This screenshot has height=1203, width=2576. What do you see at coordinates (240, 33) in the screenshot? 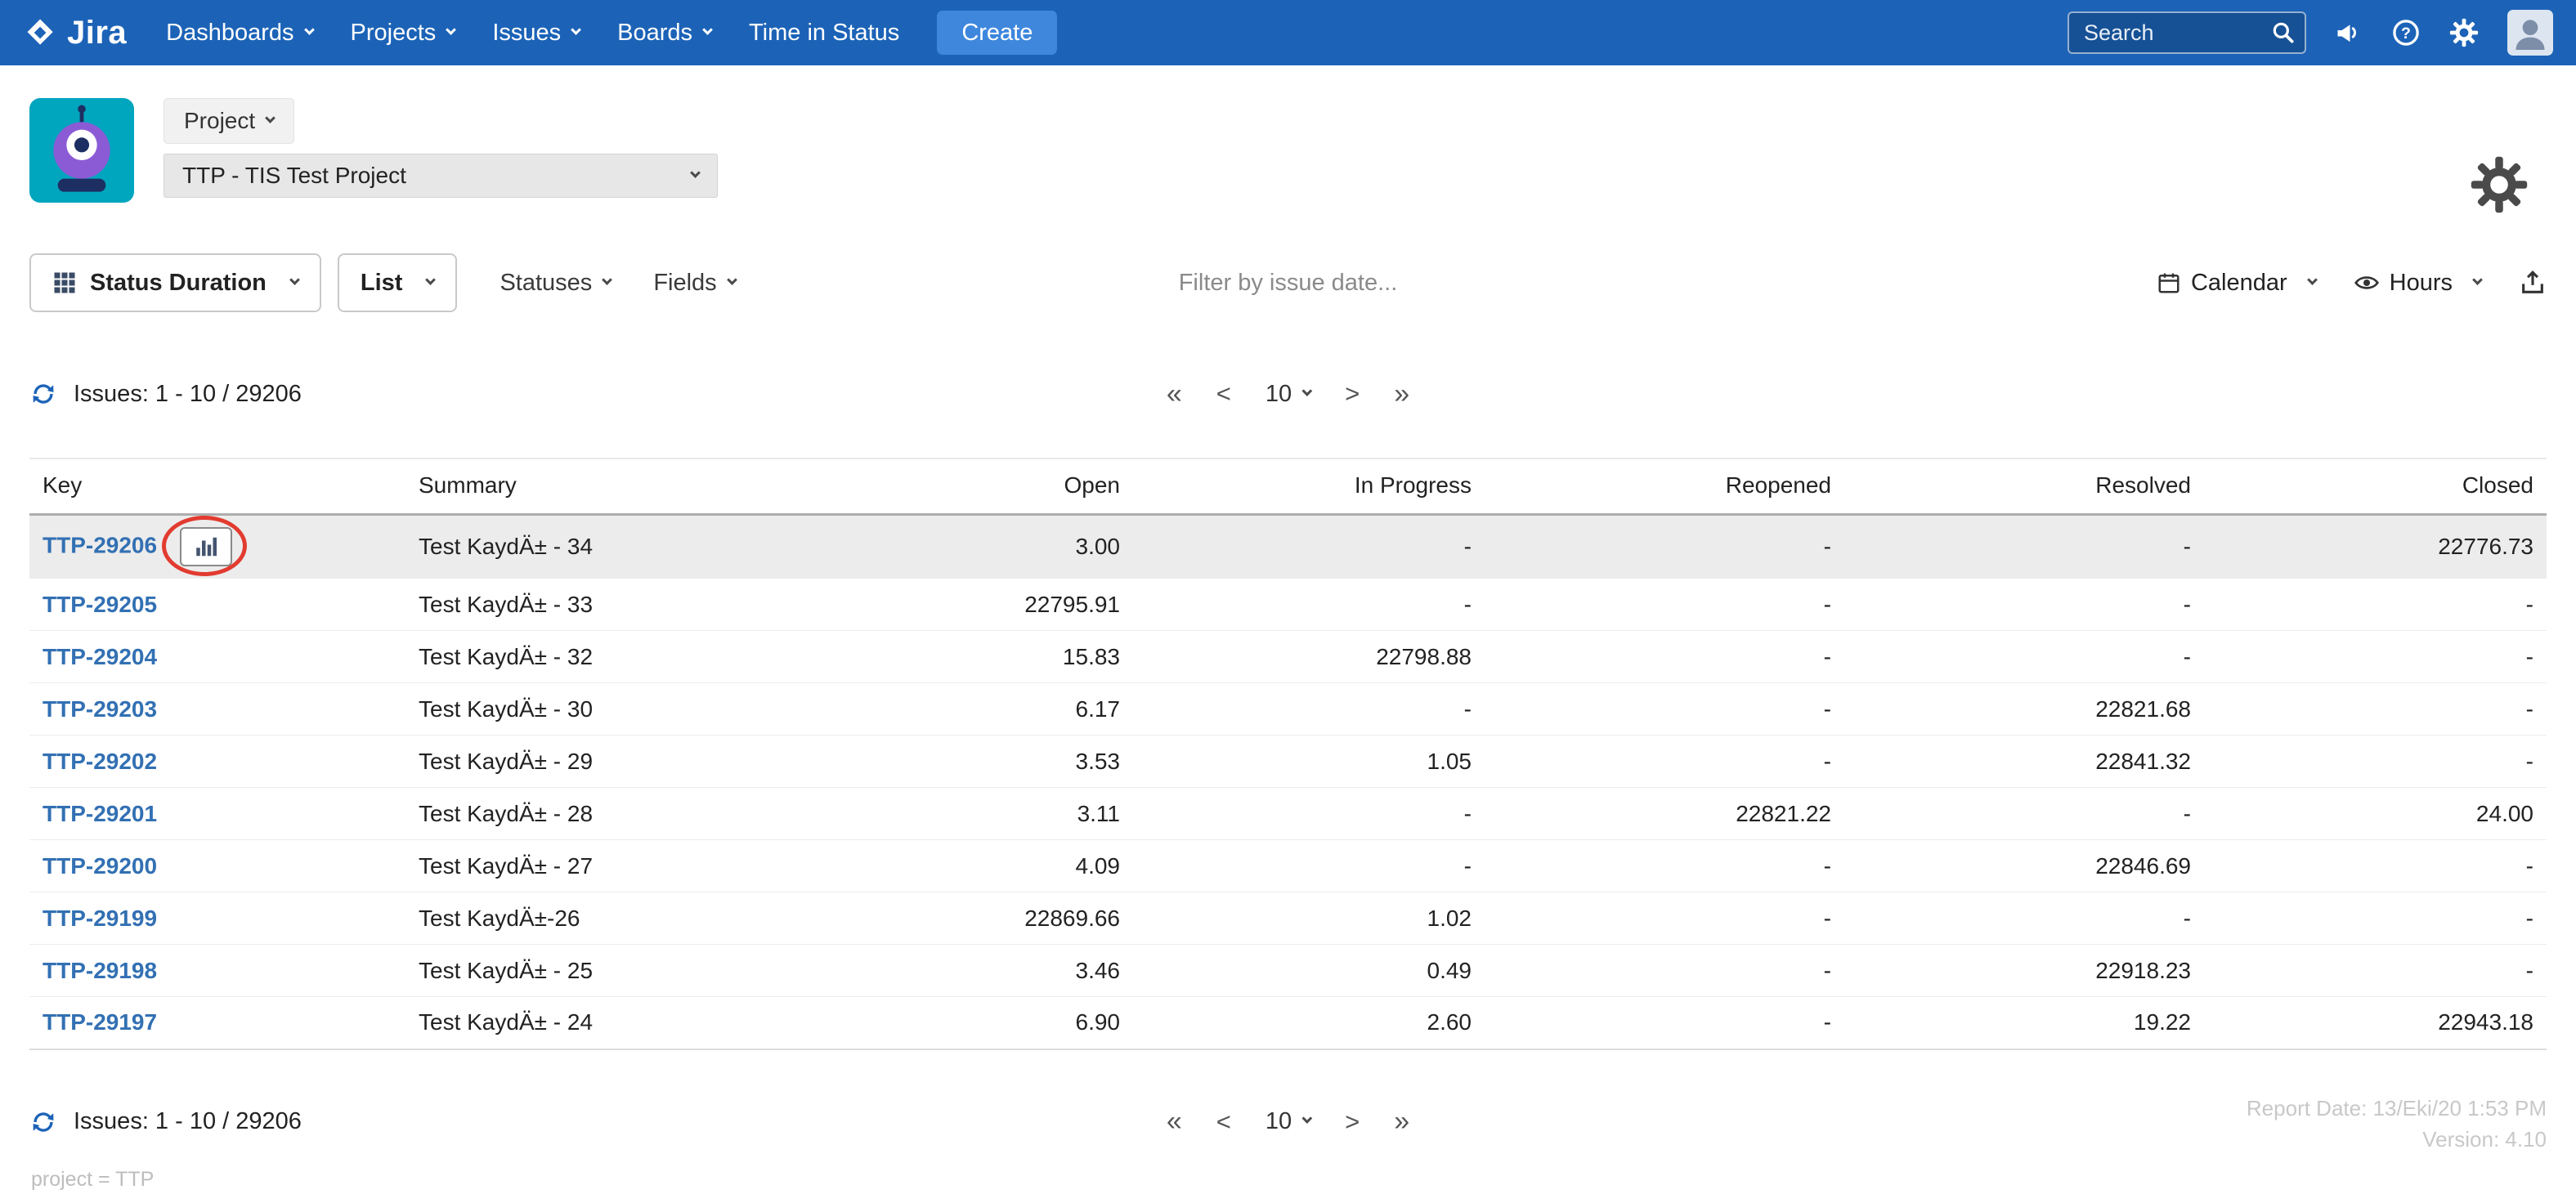
I see `nav-item-dashboards: Dashboards` at bounding box center [240, 33].